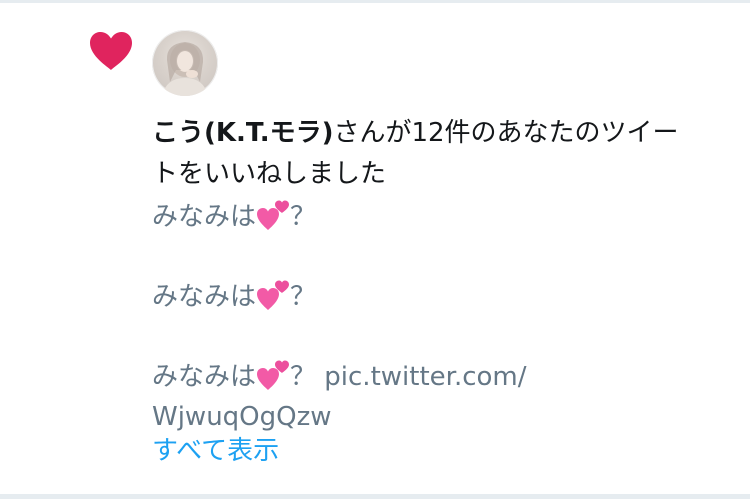  Describe the element at coordinates (375, 496) in the screenshot. I see `bottom-divider` at that location.